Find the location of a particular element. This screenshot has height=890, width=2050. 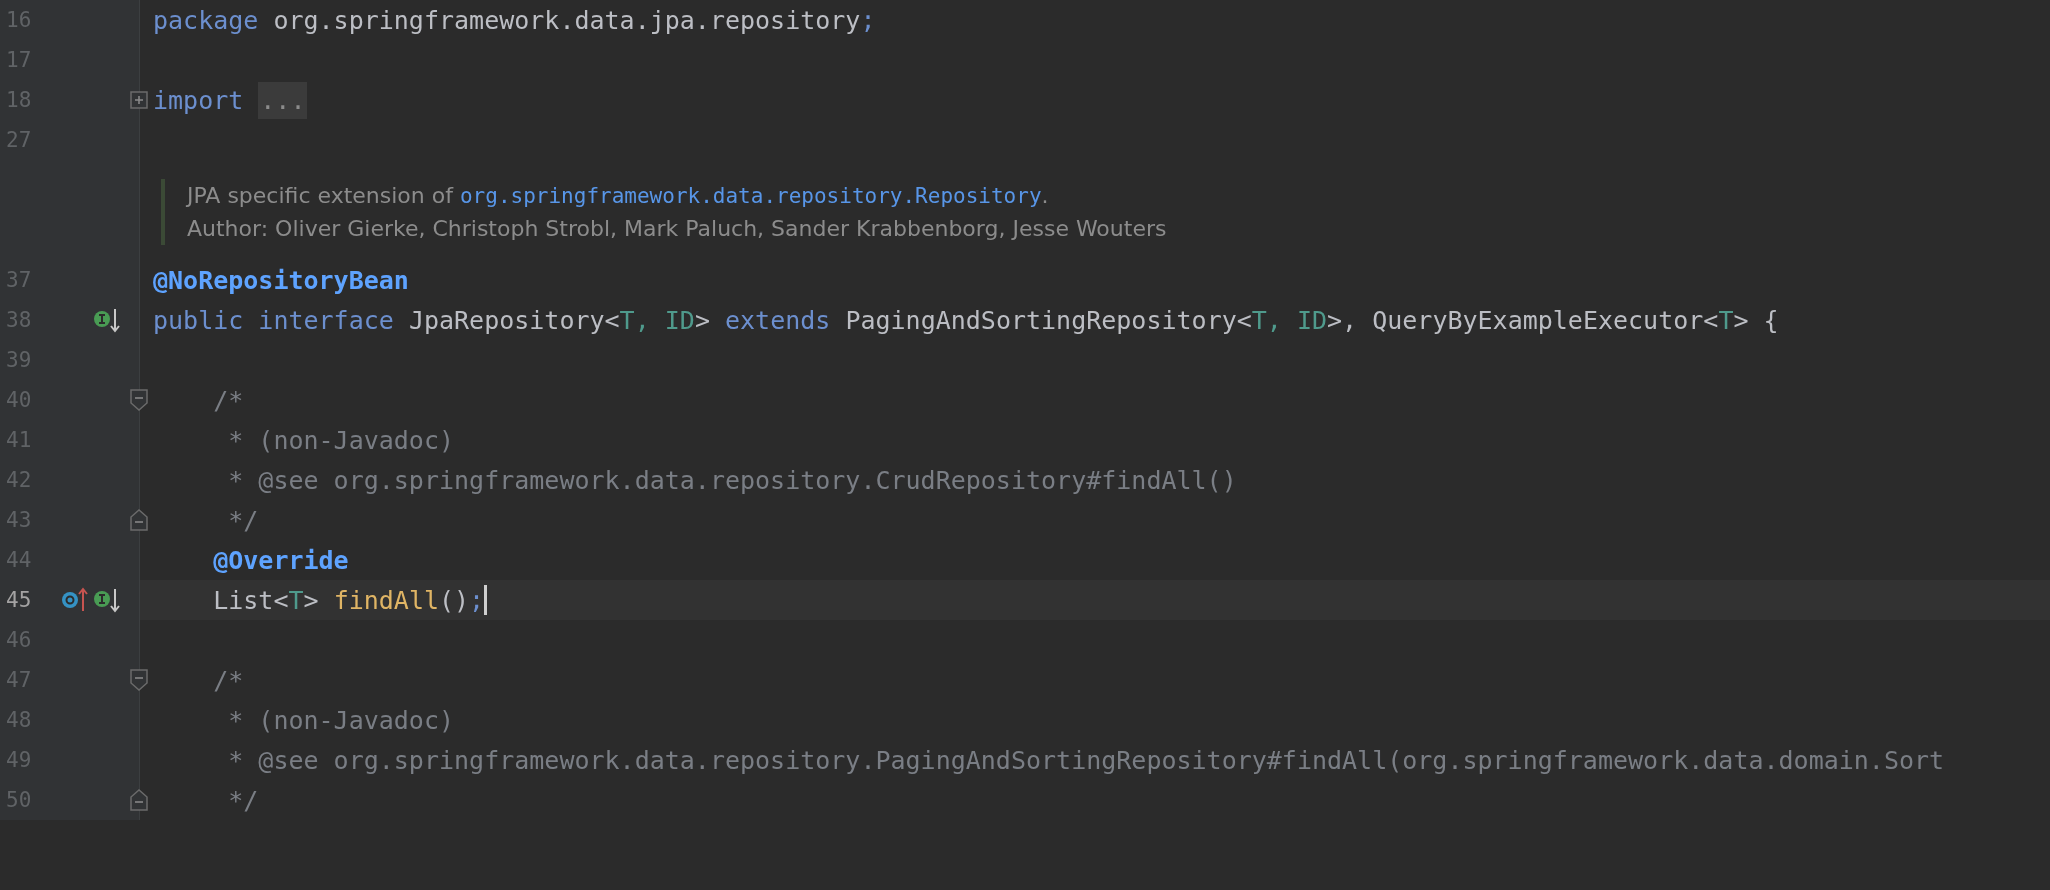

code-token: public interface is located at coordinates (273, 320).